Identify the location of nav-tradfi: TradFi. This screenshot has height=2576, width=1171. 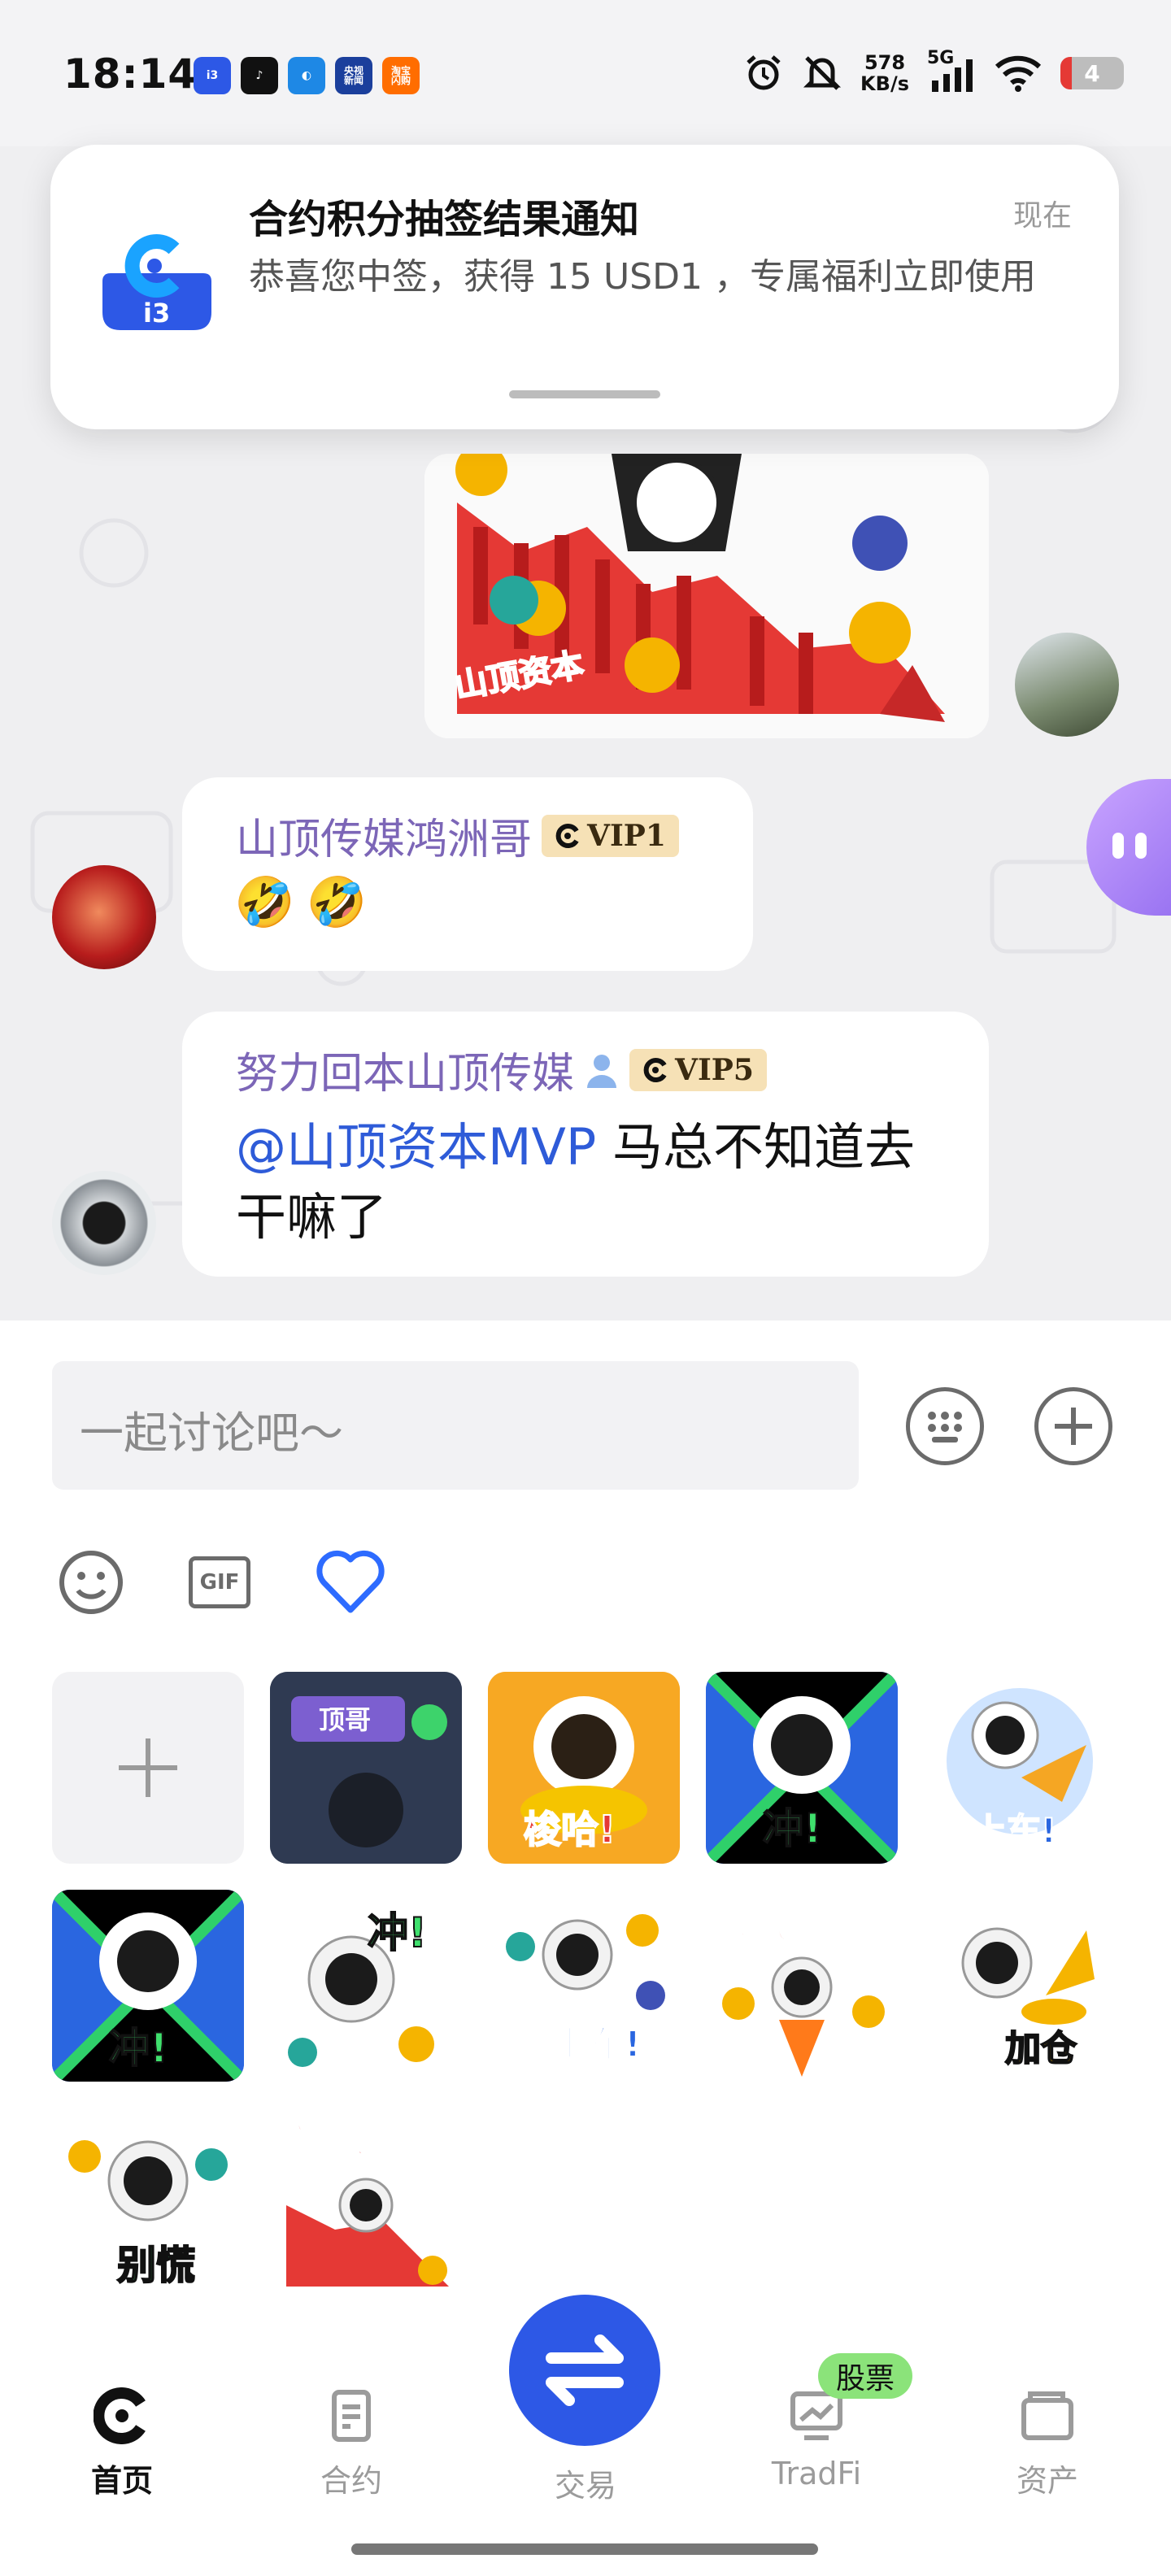
(817, 2439).